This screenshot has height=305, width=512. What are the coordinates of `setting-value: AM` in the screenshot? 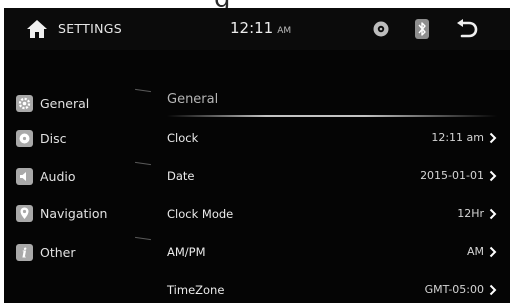 It's located at (475, 251).